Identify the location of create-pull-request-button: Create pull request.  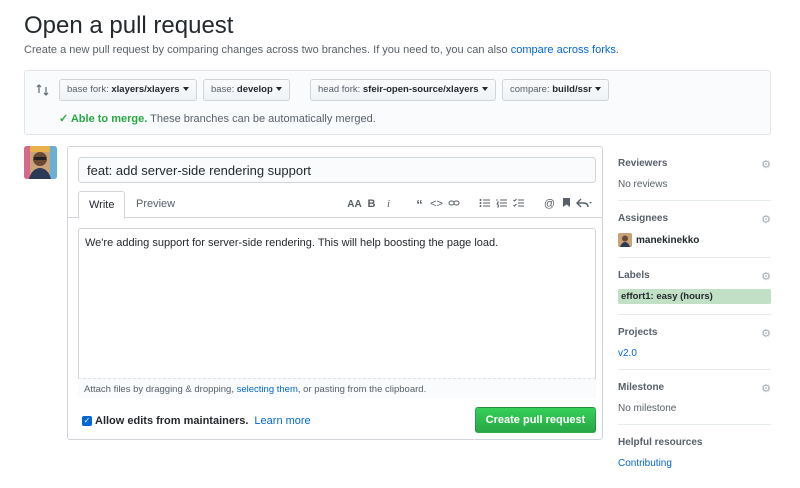
(535, 420).